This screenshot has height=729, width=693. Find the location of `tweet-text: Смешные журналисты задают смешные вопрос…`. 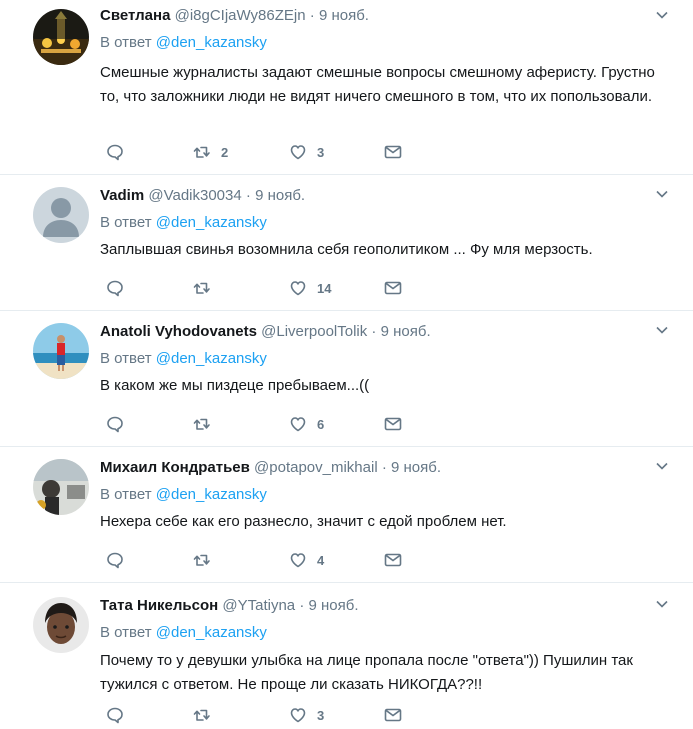

tweet-text: Смешные журналисты задают смешные вопрос… is located at coordinates (377, 84).